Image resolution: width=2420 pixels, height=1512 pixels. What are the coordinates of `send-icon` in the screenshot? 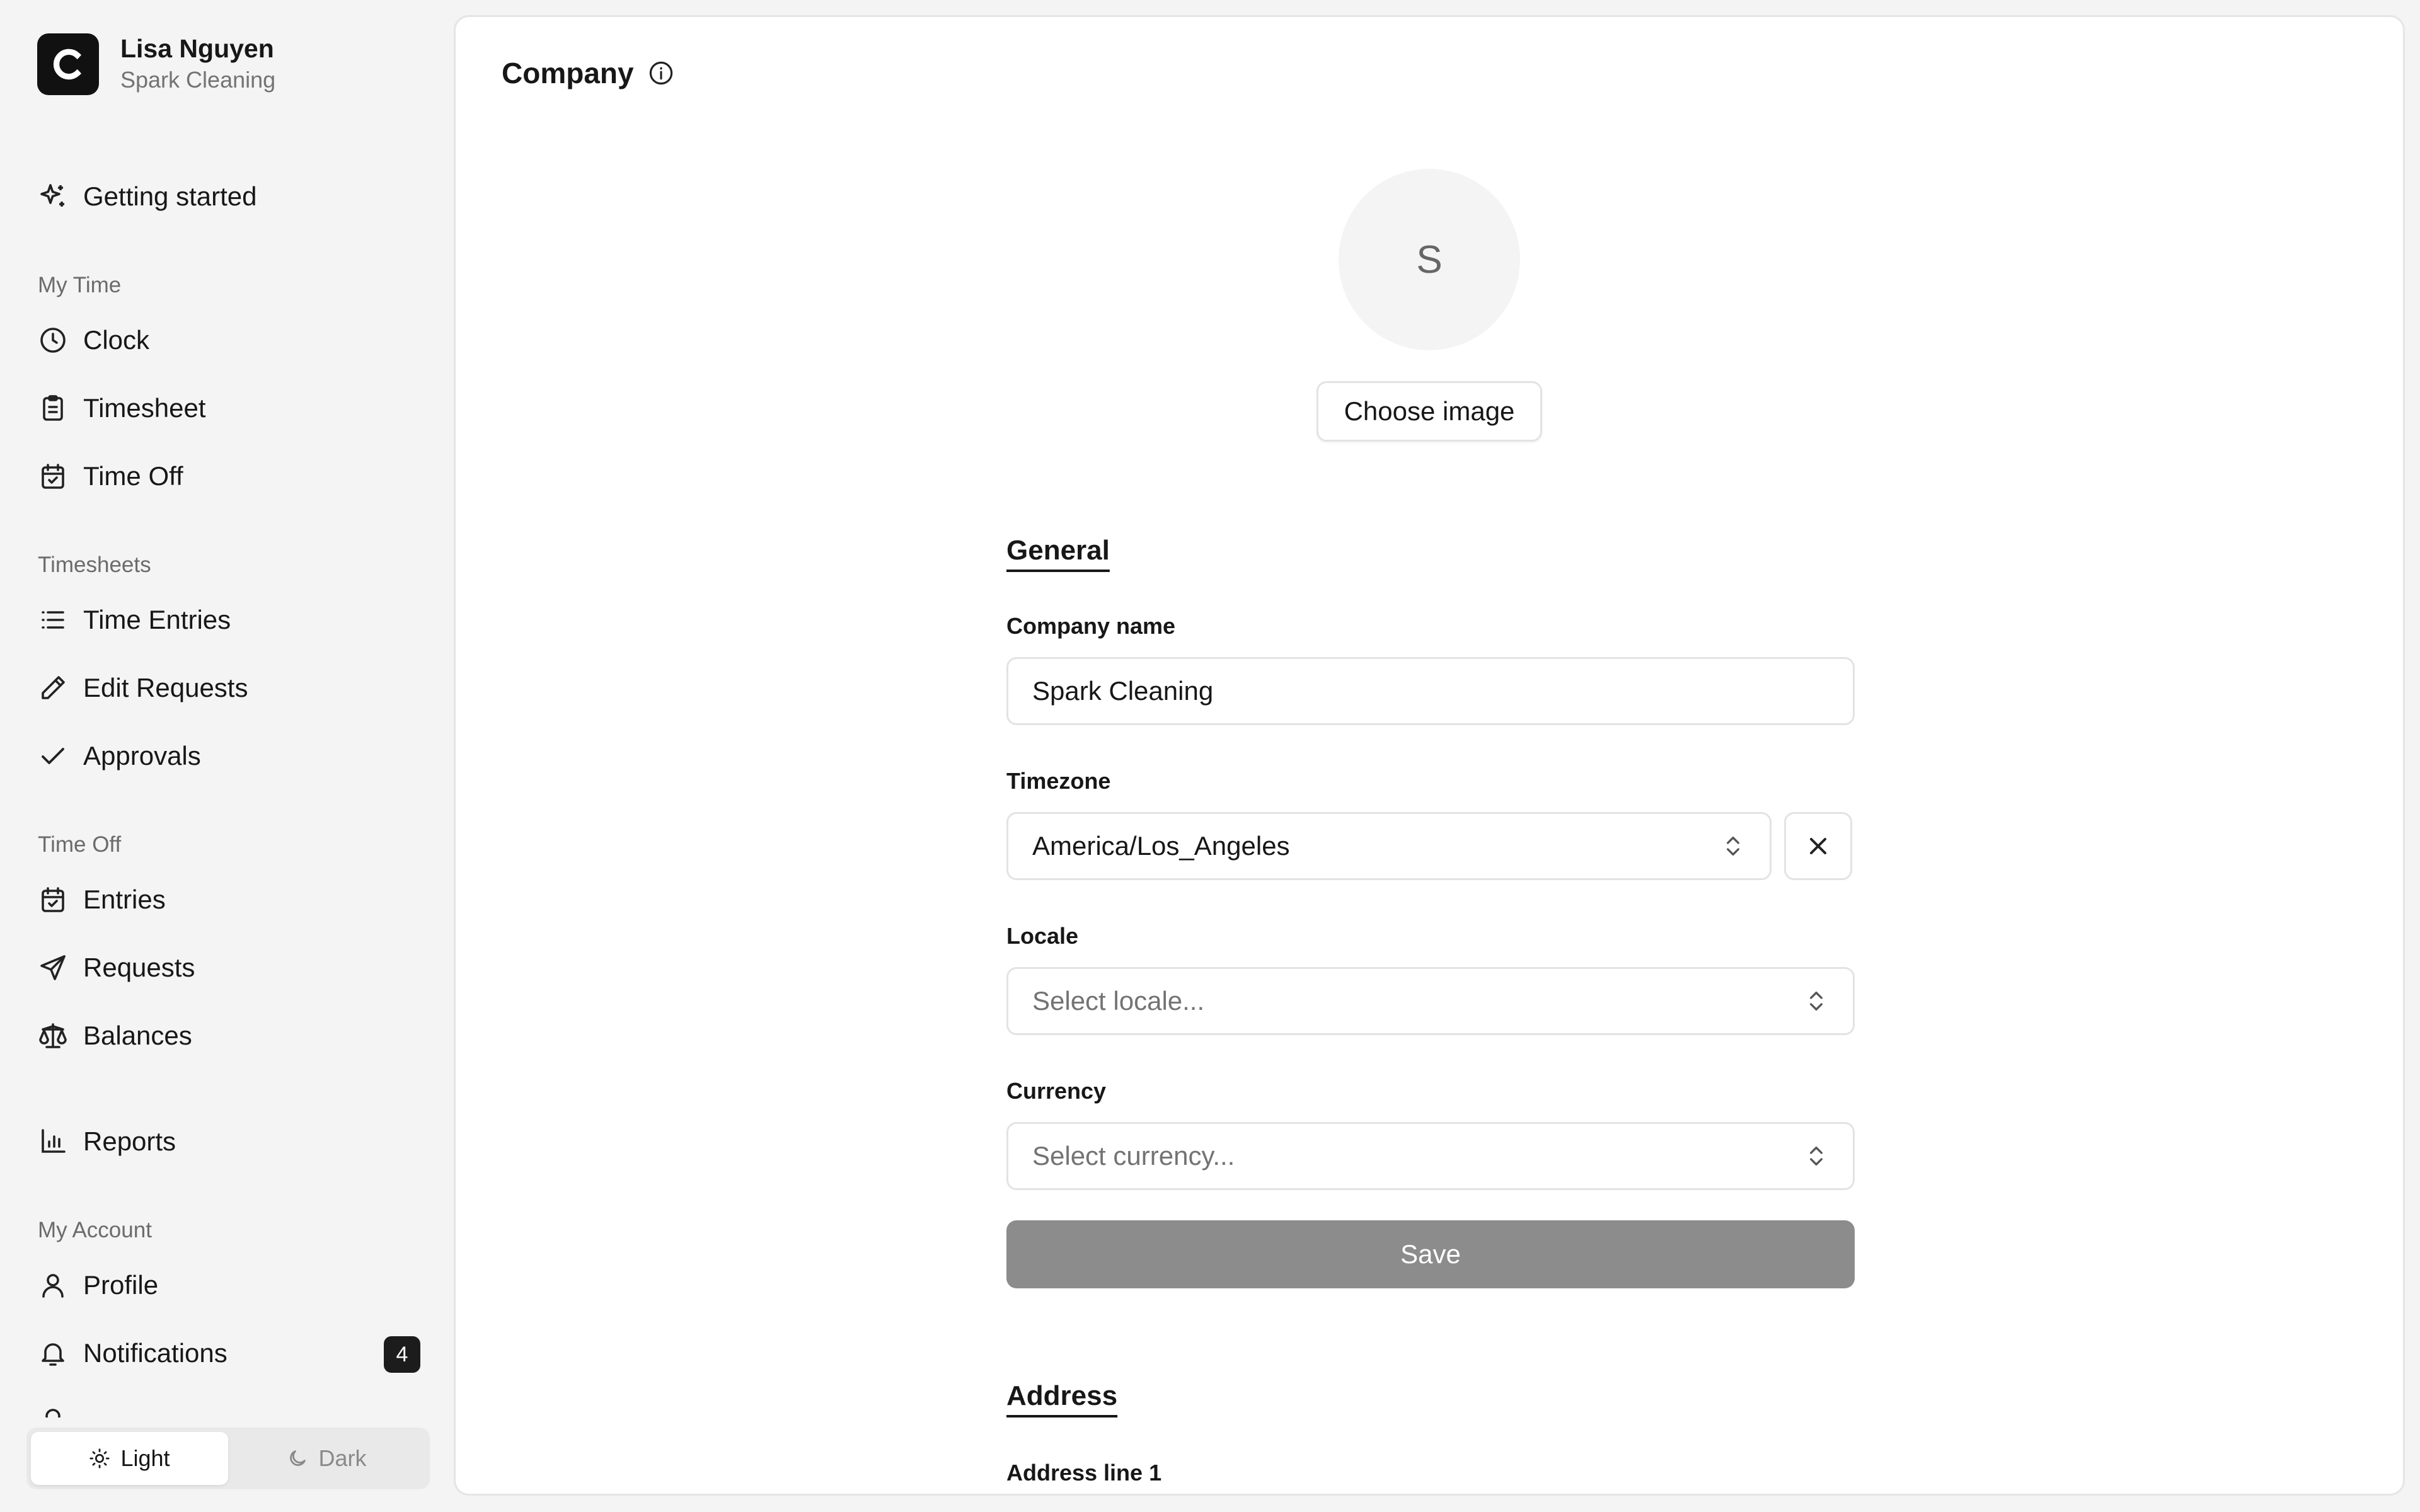 It's located at (53, 967).